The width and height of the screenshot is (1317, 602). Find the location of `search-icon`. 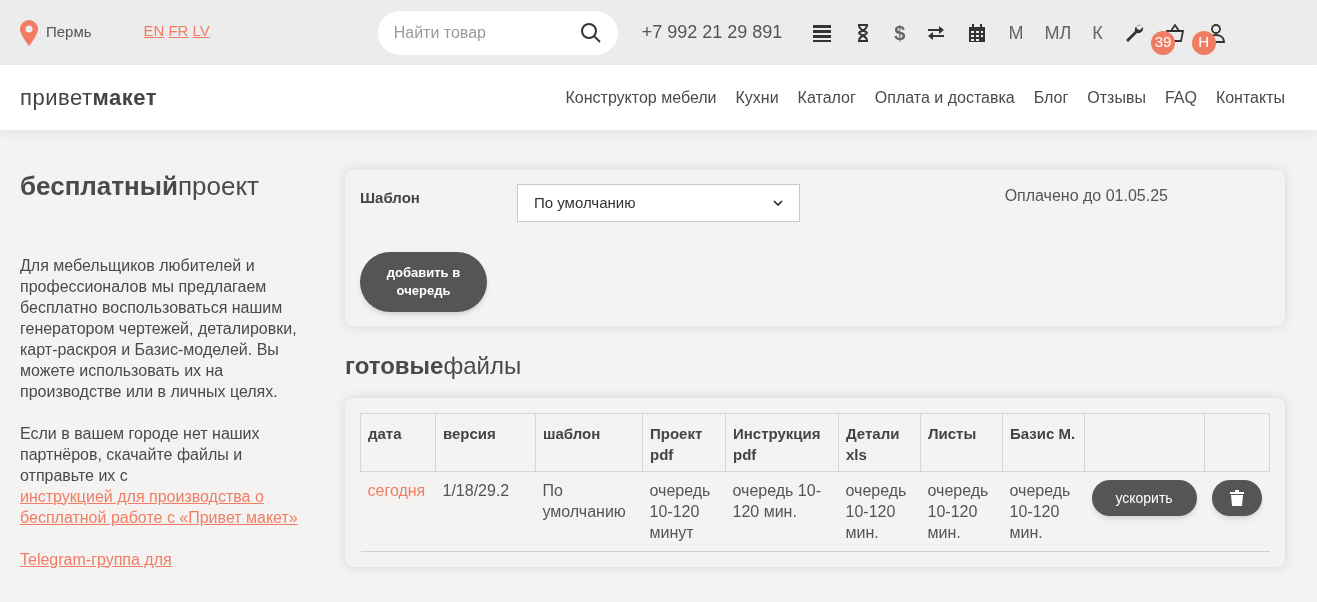

search-icon is located at coordinates (590, 32).